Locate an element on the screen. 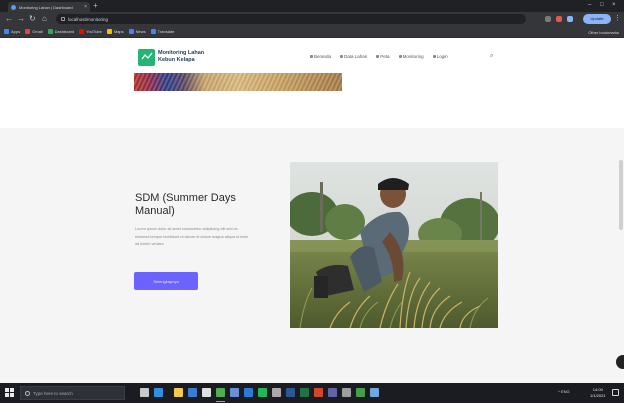  notification-center-icon is located at coordinates (615, 392).